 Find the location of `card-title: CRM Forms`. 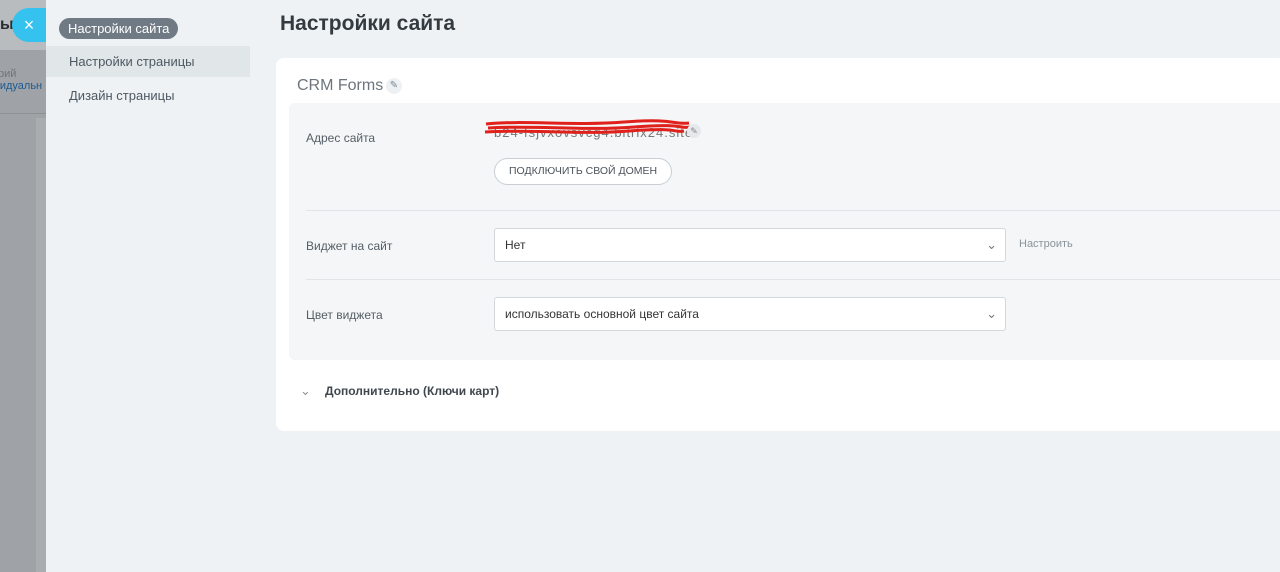

card-title: CRM Forms is located at coordinates (340, 85).